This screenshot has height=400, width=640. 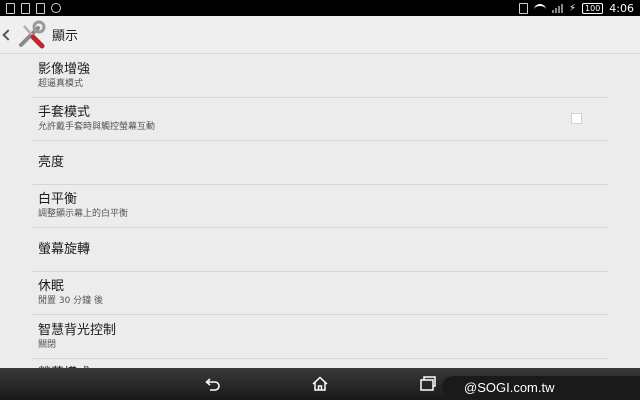 What do you see at coordinates (33, 8) in the screenshot?
I see `notification-icons` at bounding box center [33, 8].